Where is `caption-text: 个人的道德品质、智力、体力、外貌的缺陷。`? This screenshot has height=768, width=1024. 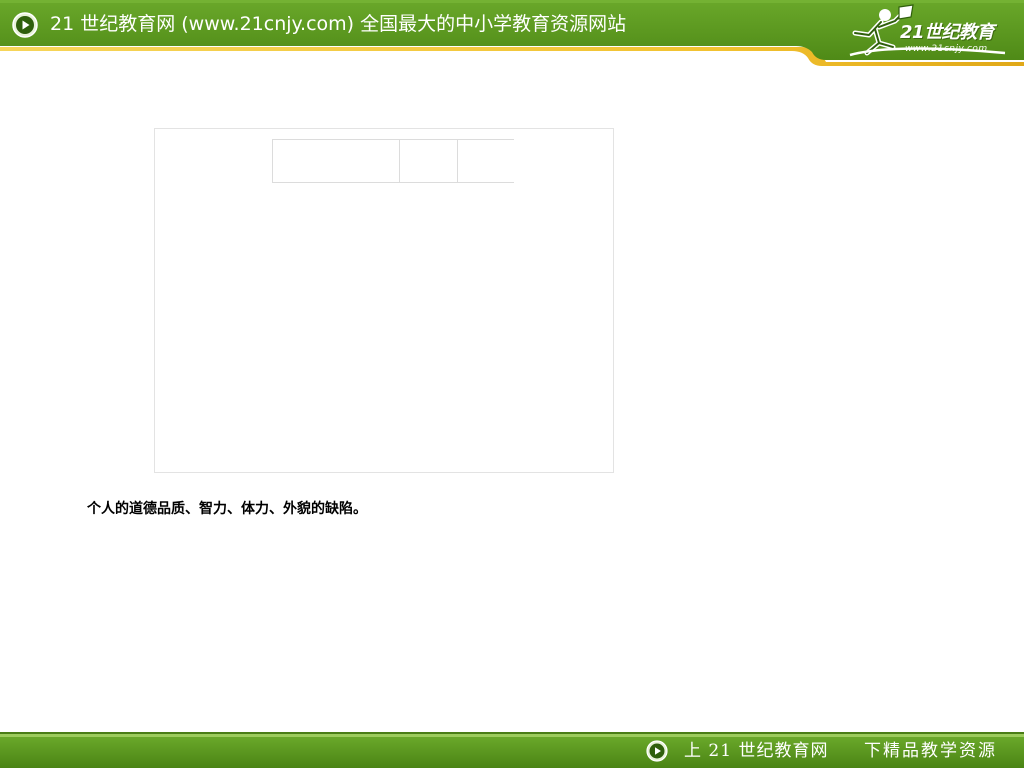 caption-text: 个人的道德品质、智力、体力、外貌的缺陷。 is located at coordinates (227, 509).